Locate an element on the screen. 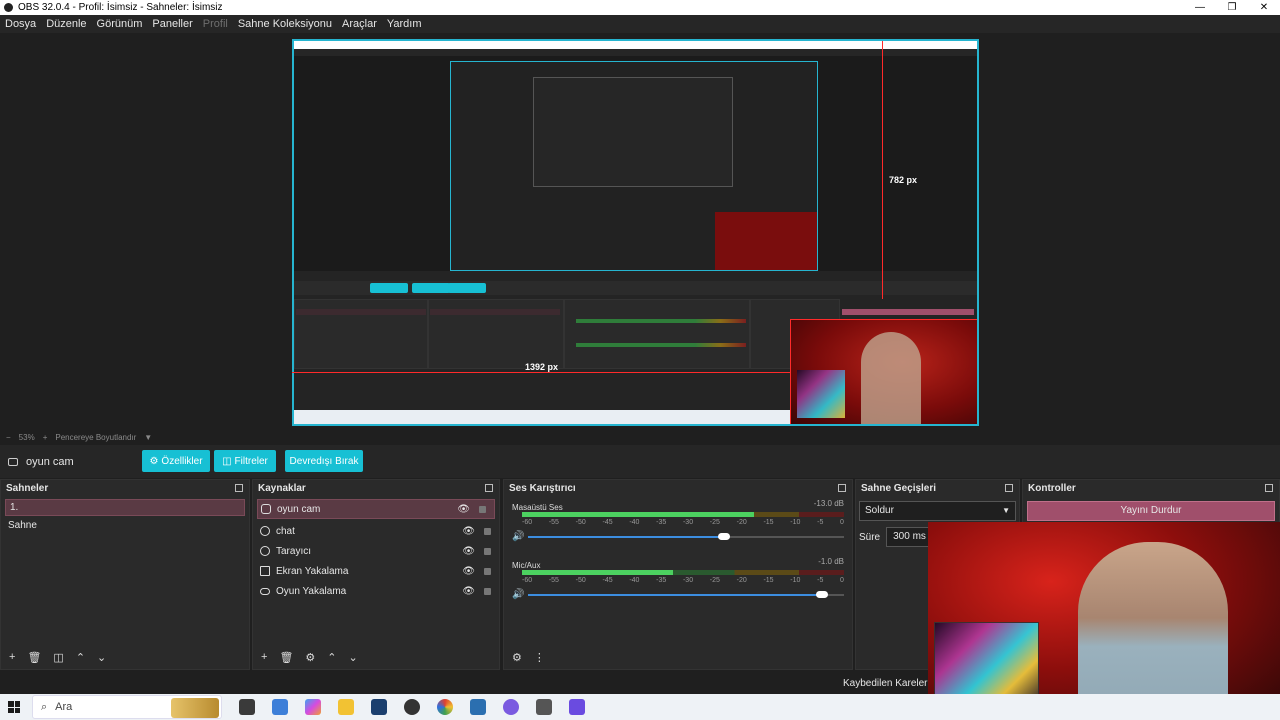  deactivate-button: Devredışı Bırak is located at coordinates (324, 461).